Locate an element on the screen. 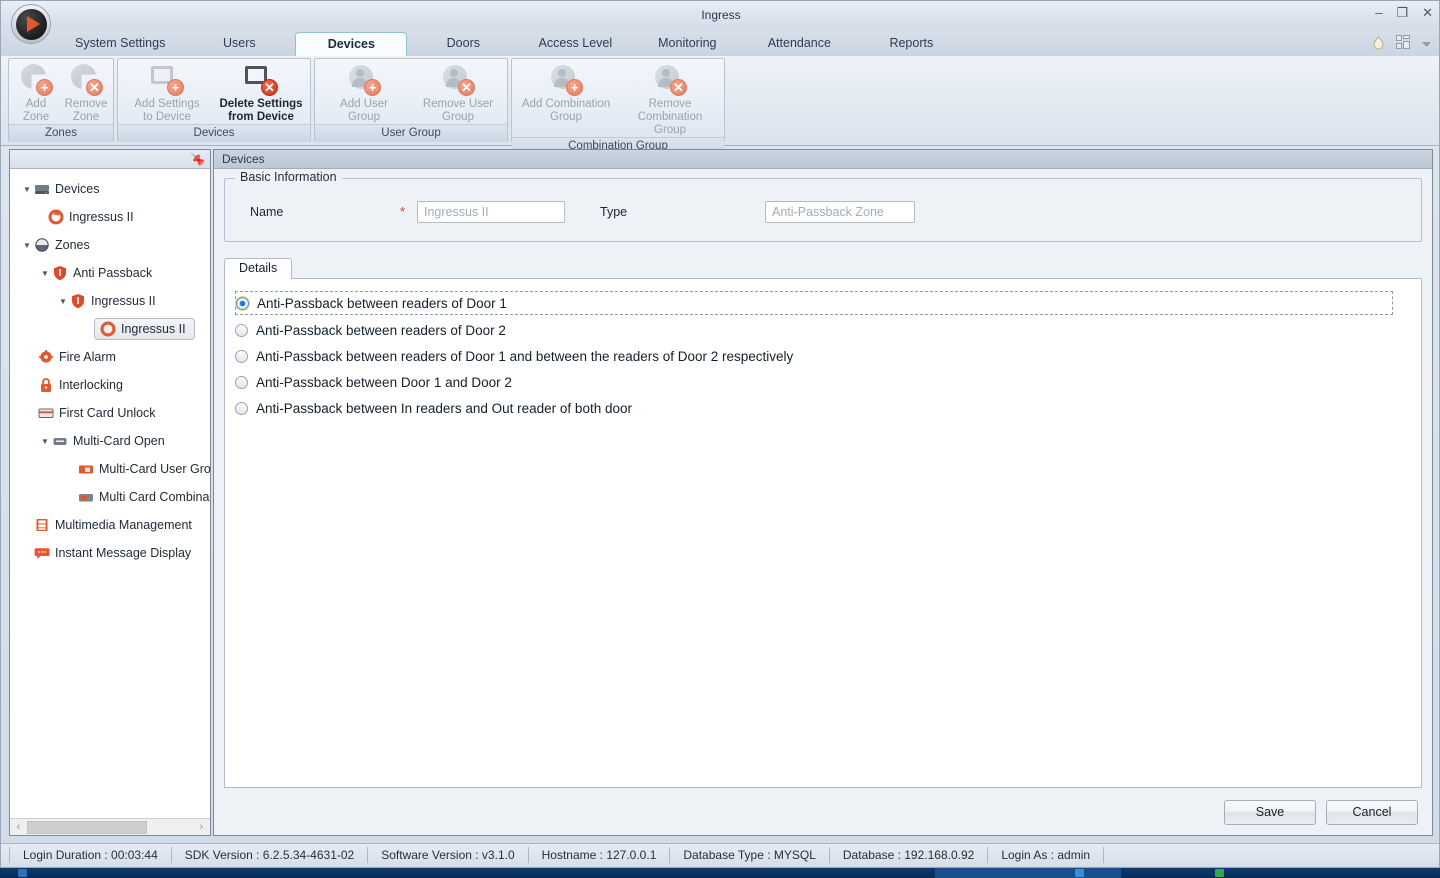  tree-item-label: Devices is located at coordinates (77, 189).